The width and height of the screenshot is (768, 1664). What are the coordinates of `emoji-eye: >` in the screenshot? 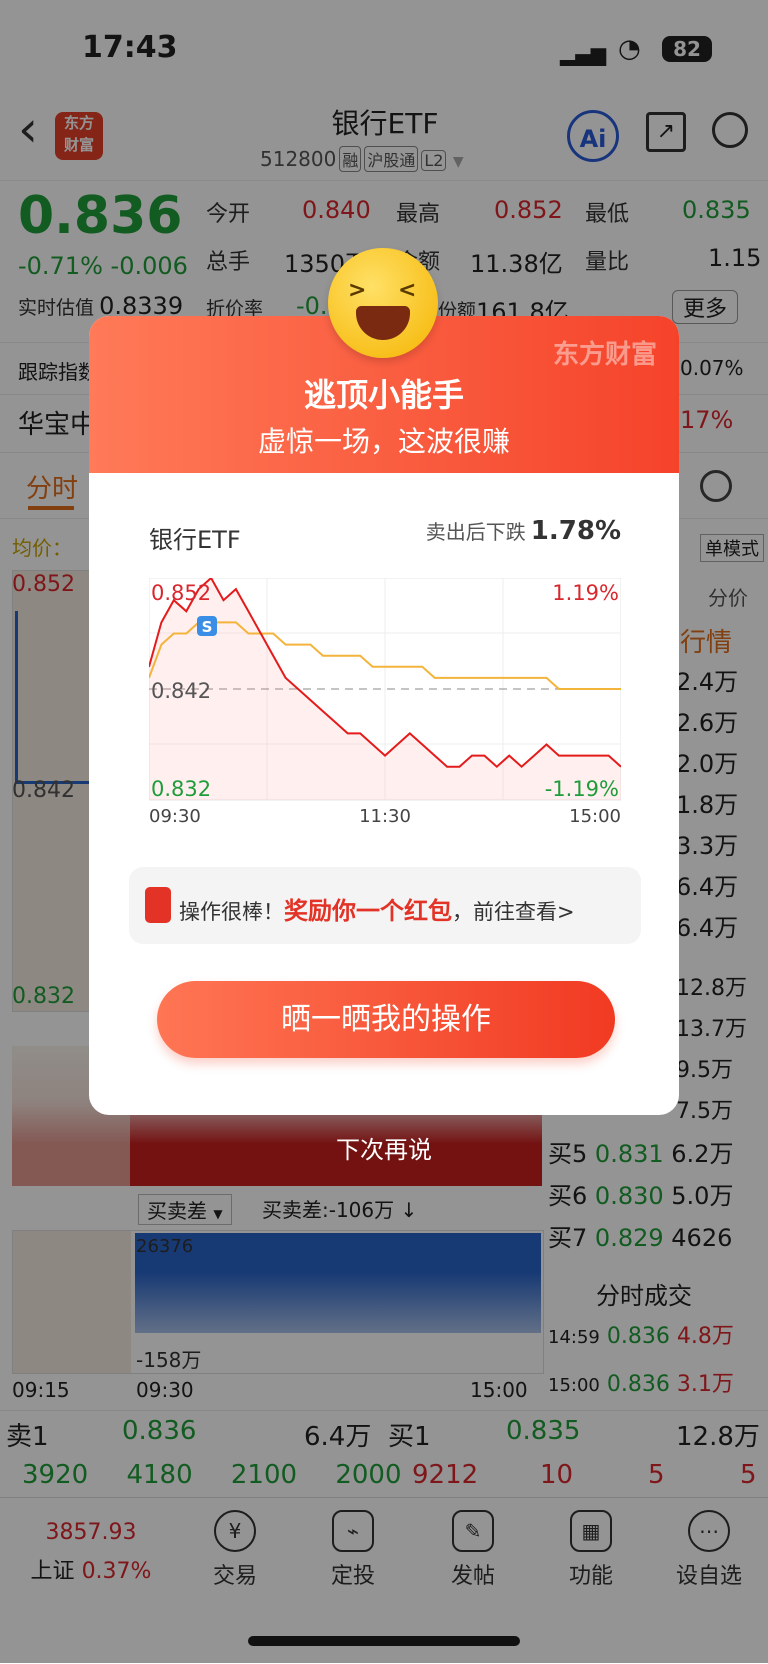 It's located at (357, 290).